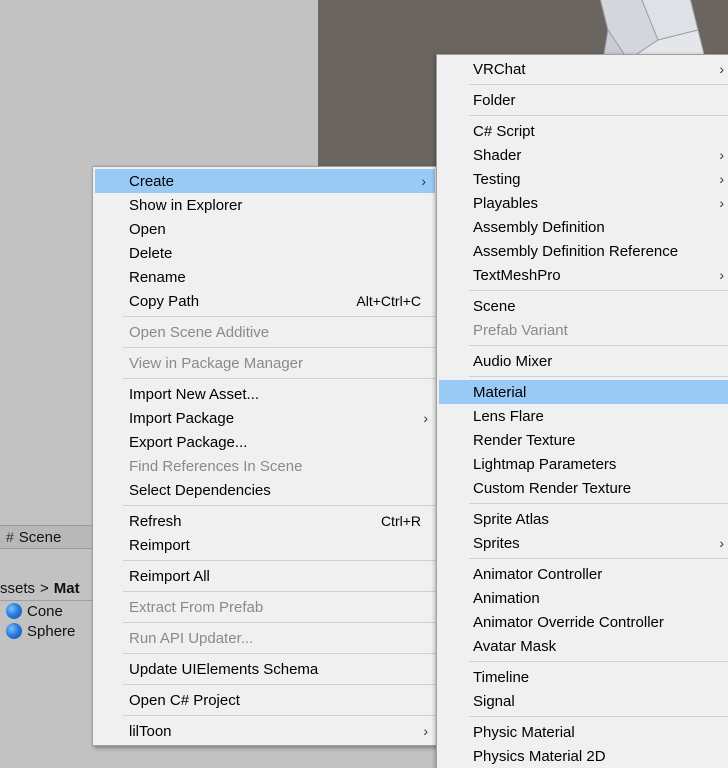  Describe the element at coordinates (265, 418) in the screenshot. I see `context-menu-item-import-package: Import Package ›` at that location.